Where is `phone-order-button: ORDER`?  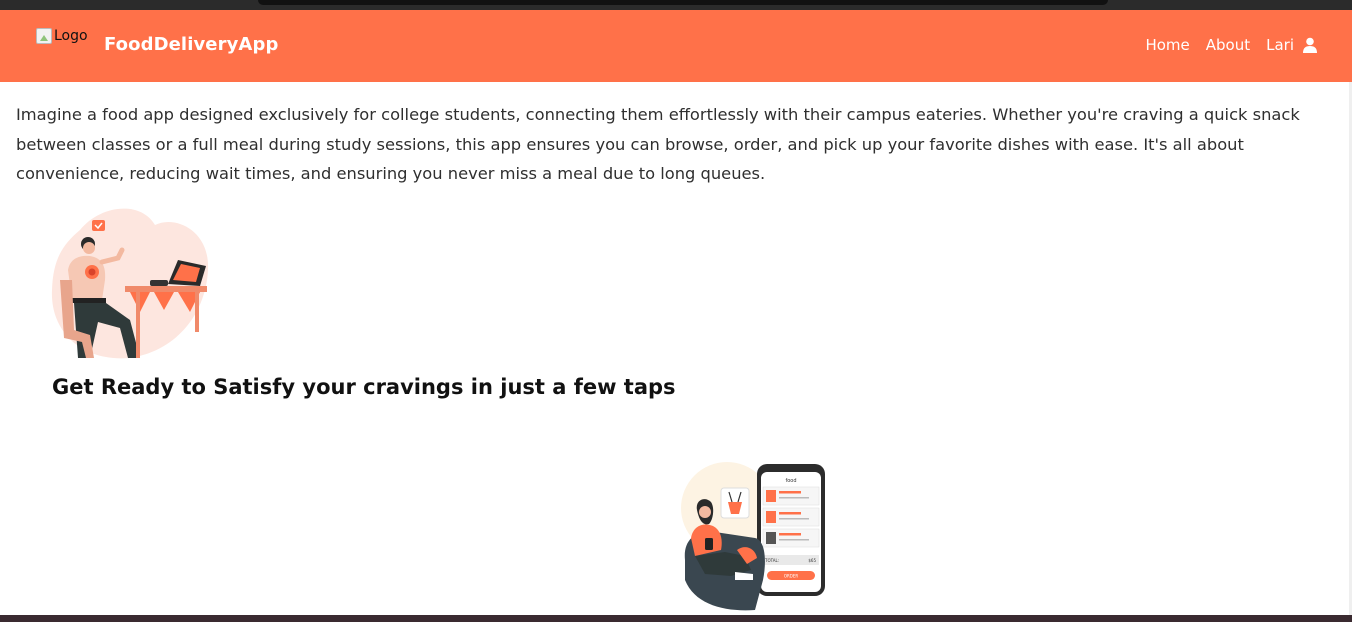 phone-order-button: ORDER is located at coordinates (791, 576).